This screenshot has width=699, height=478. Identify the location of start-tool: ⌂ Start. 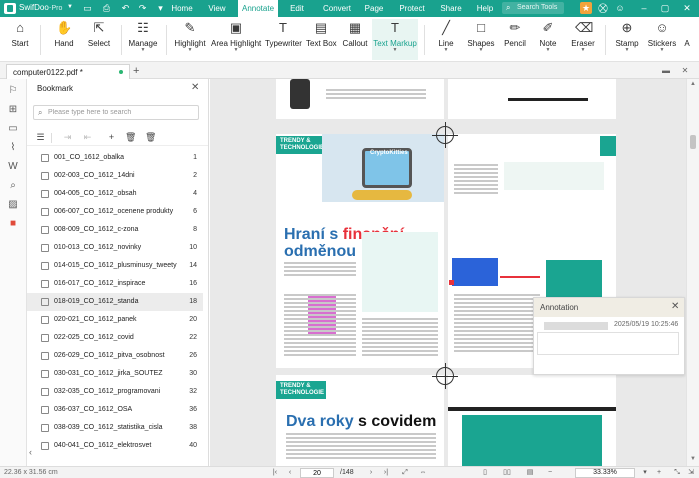
(20, 39).